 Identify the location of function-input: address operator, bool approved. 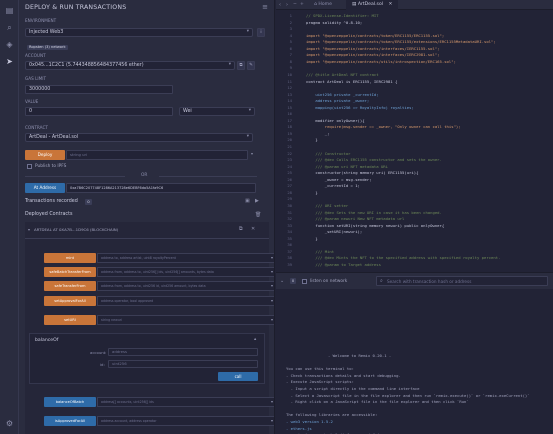
(185, 301).